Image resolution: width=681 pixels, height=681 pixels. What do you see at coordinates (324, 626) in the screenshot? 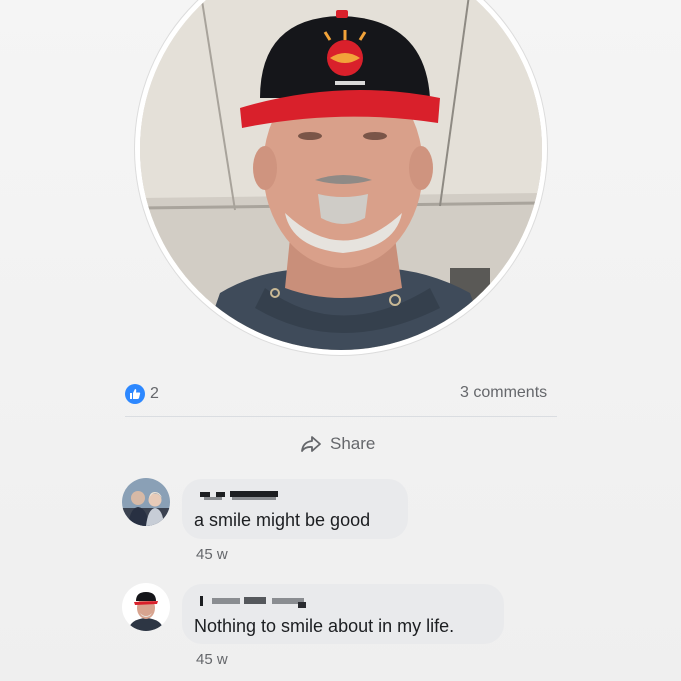
I see `comment-text: Nothing to smile about in my life.` at bounding box center [324, 626].